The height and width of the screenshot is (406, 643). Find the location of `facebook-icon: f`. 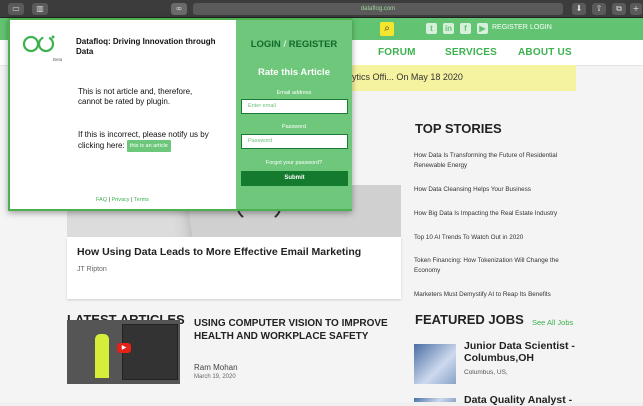

facebook-icon: f is located at coordinates (465, 28).